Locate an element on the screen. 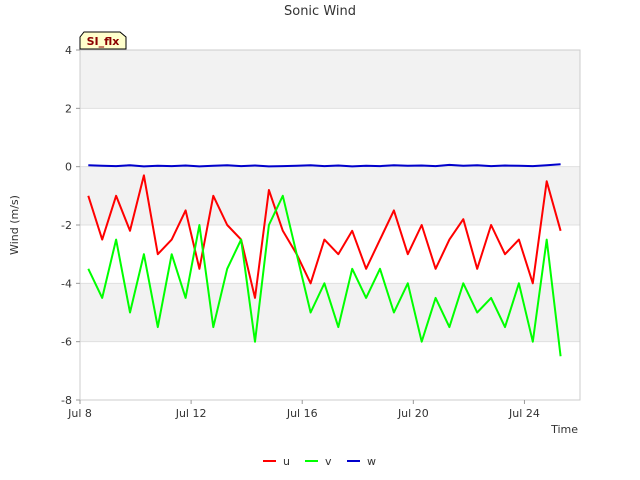 The image size is (640, 480). y-tick-label: -4 is located at coordinates (66, 283).